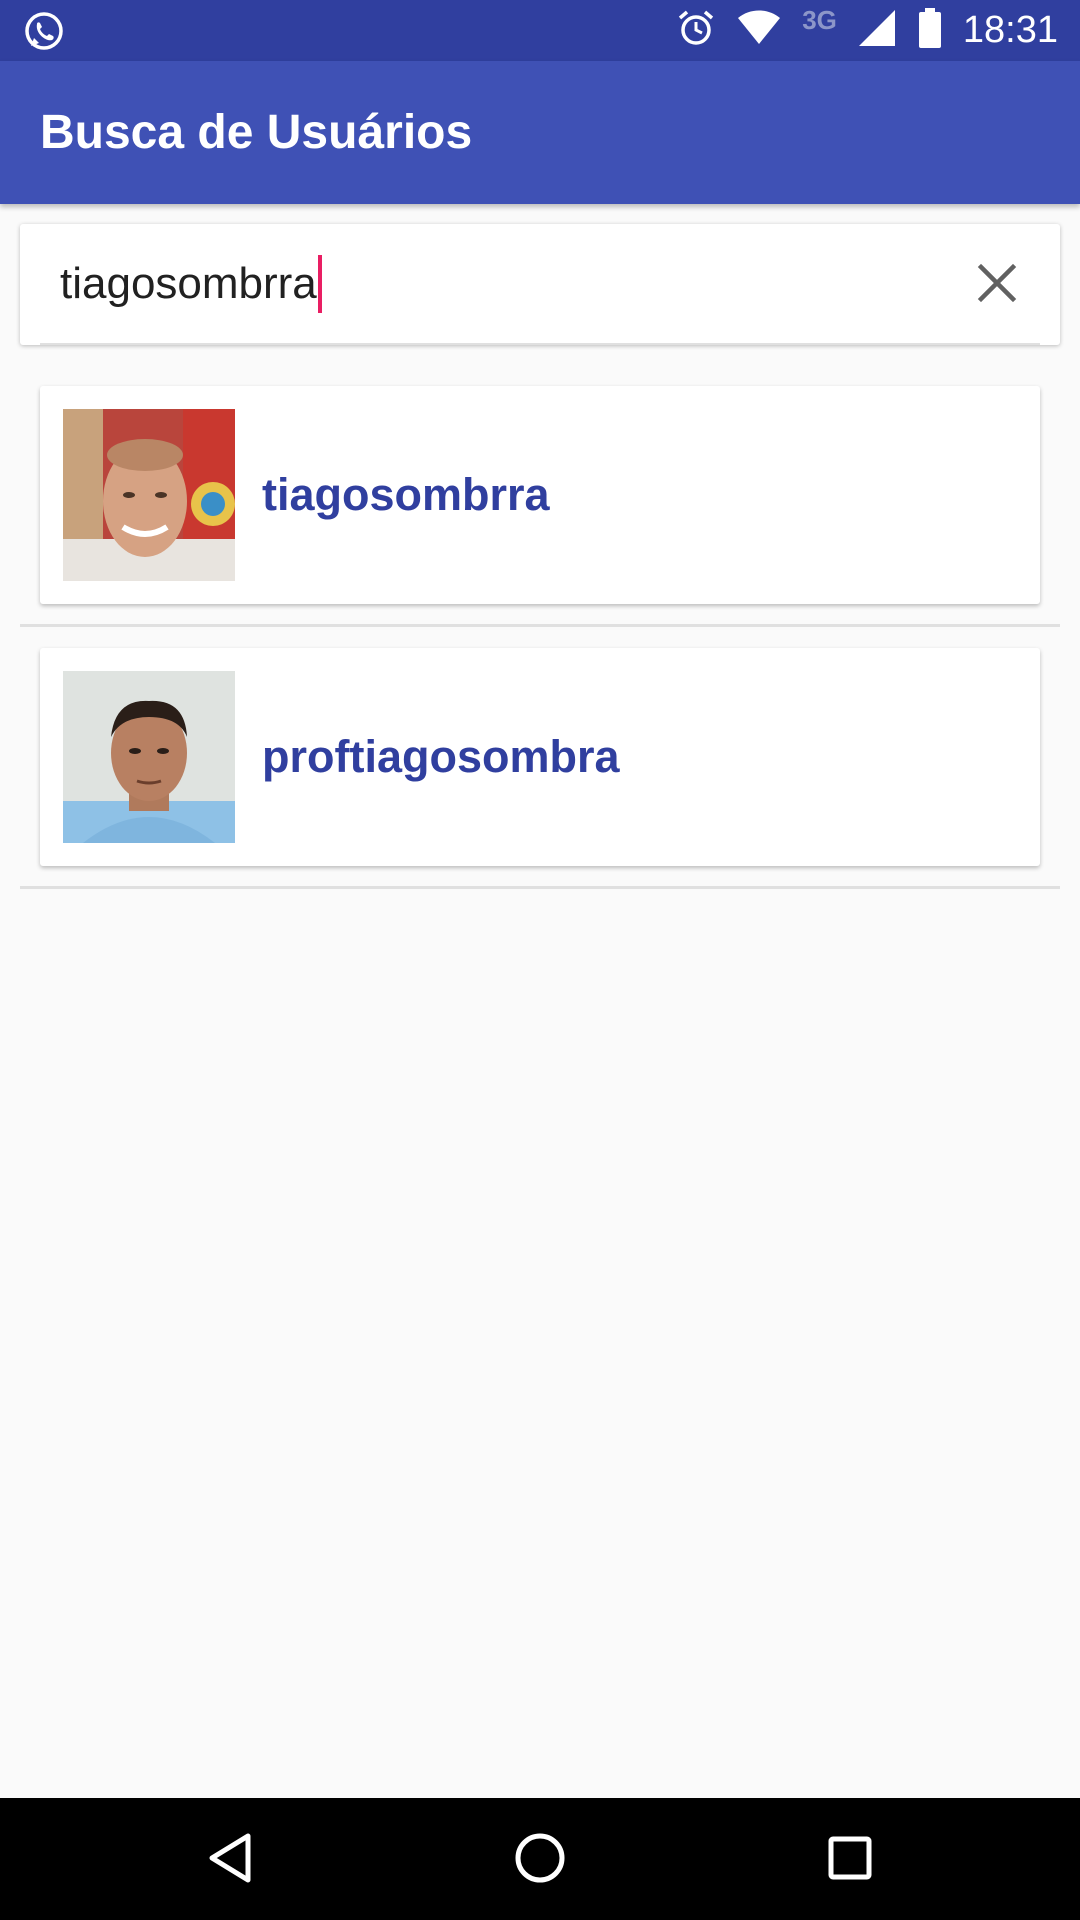  I want to click on search-input-value: tiagosombrra, so click(188, 283).